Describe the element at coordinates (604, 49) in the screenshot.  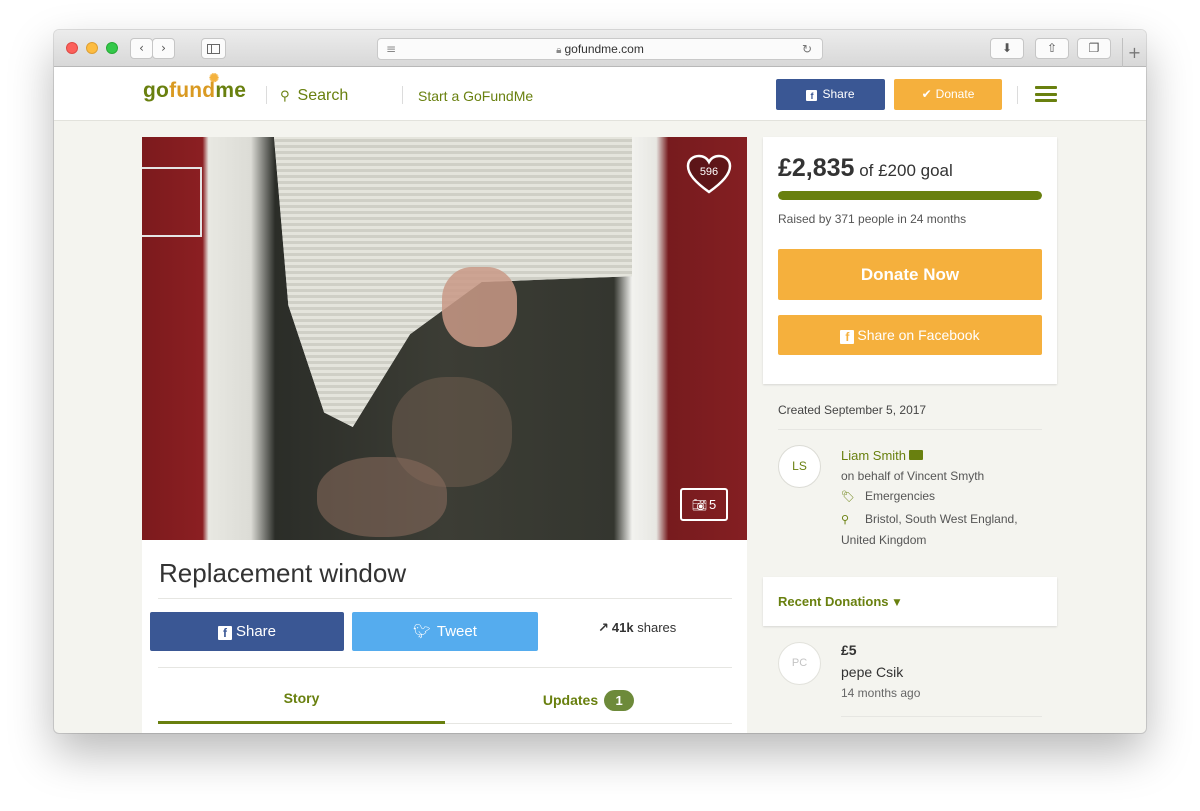
I see `url-text: gofundme.com` at that location.